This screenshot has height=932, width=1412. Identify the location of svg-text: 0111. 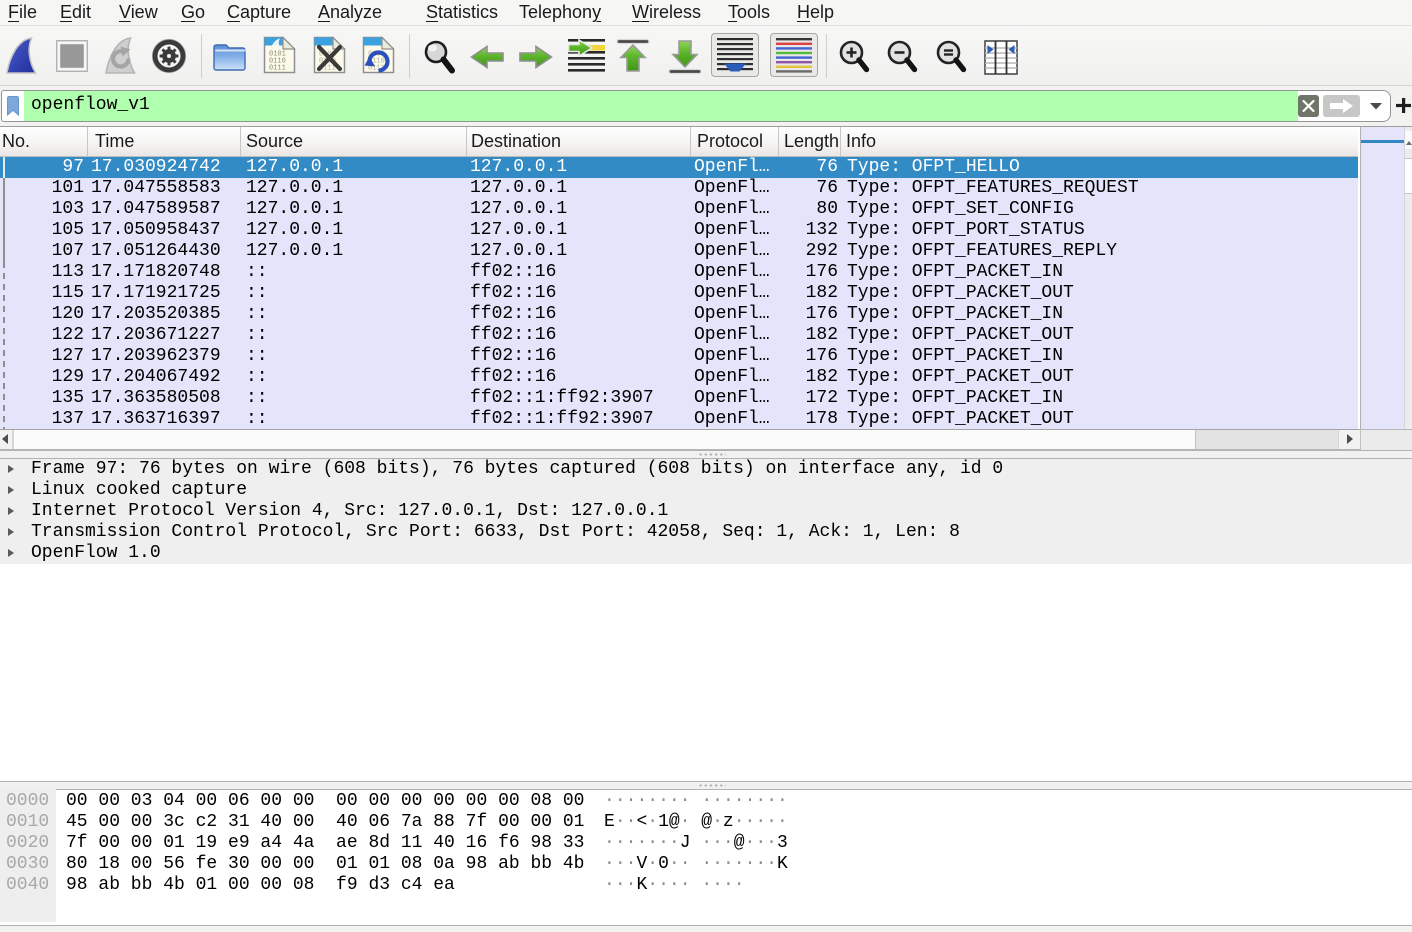
(277, 69).